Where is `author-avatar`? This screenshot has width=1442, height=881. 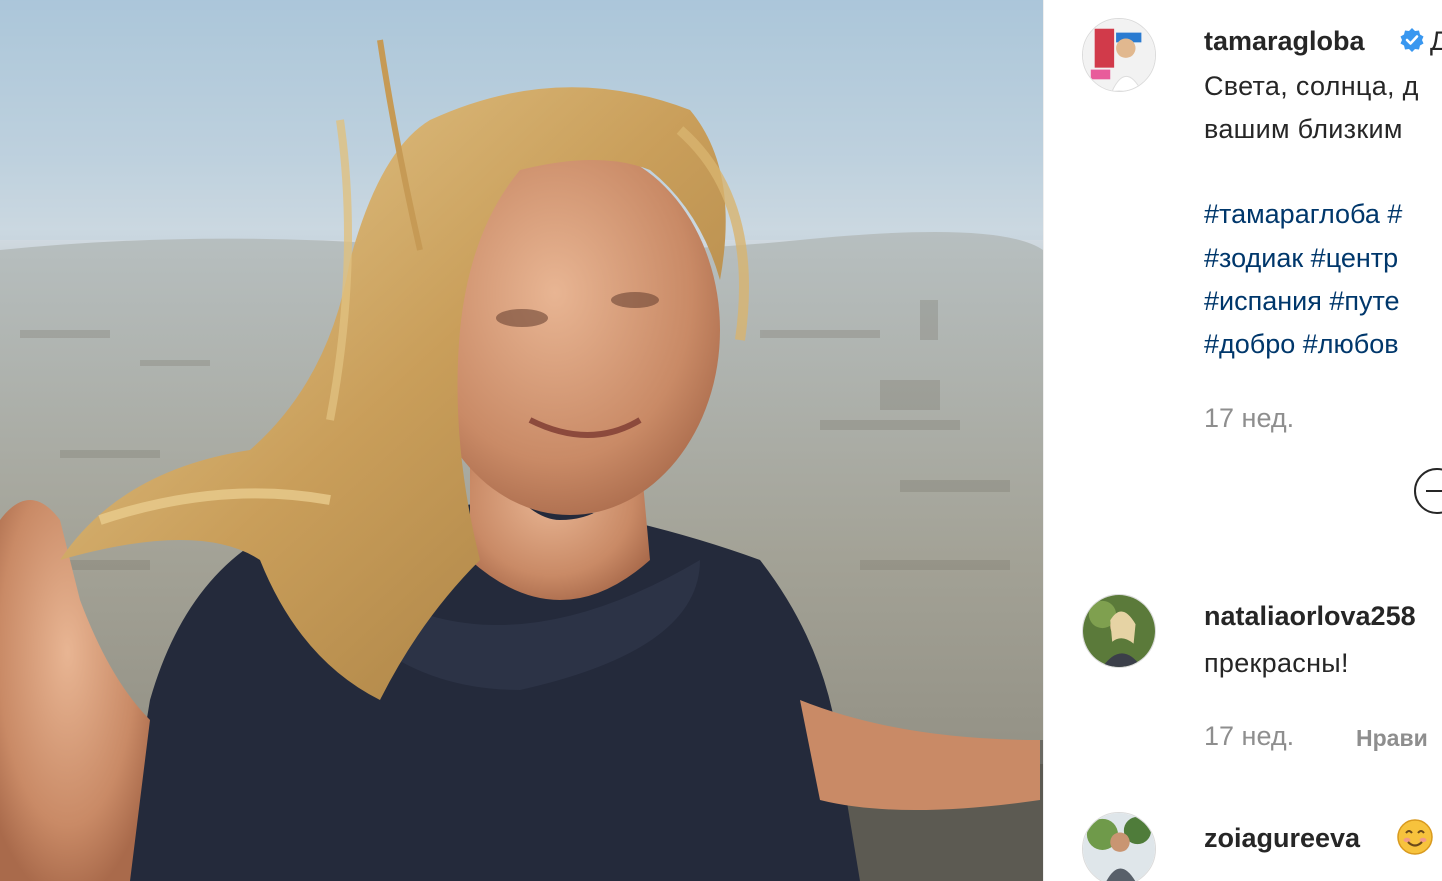
author-avatar is located at coordinates (1119, 55).